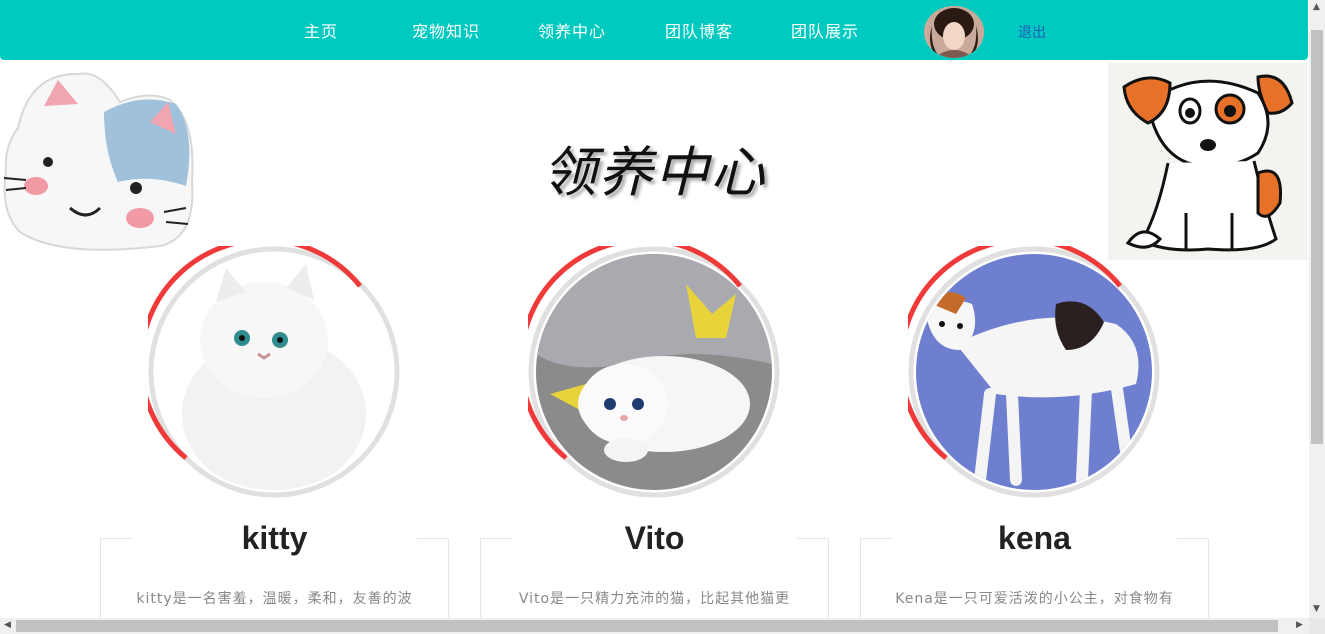  I want to click on logout-link: 退出, so click(1032, 32).